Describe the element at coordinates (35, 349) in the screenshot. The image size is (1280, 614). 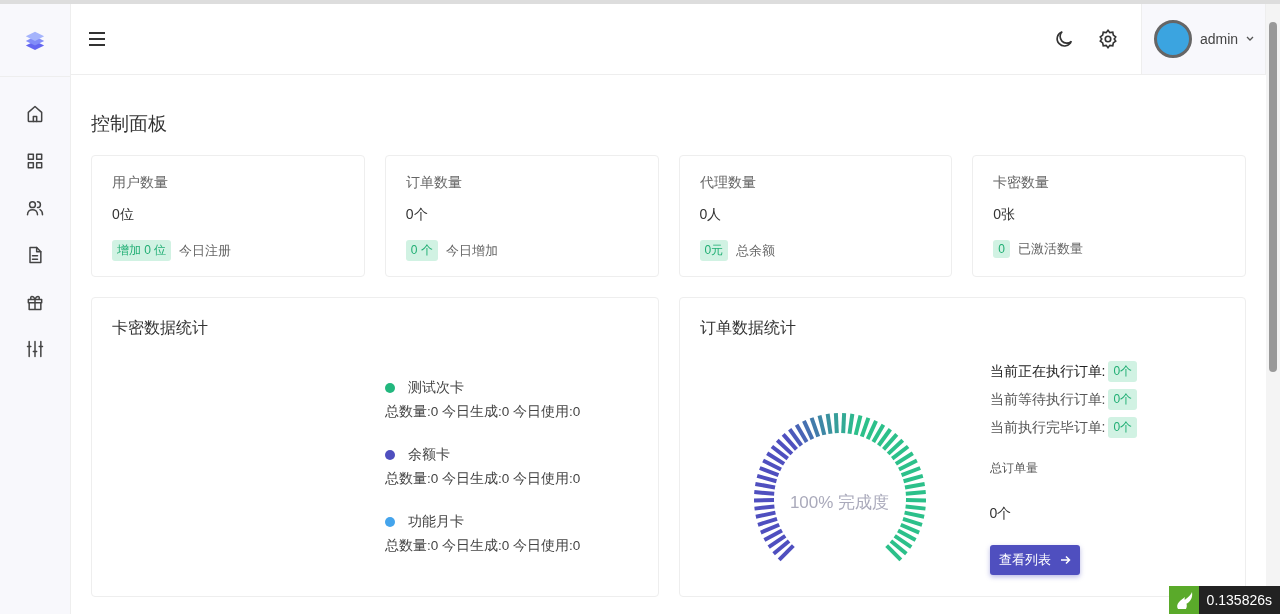
I see `sliders-icon` at that location.